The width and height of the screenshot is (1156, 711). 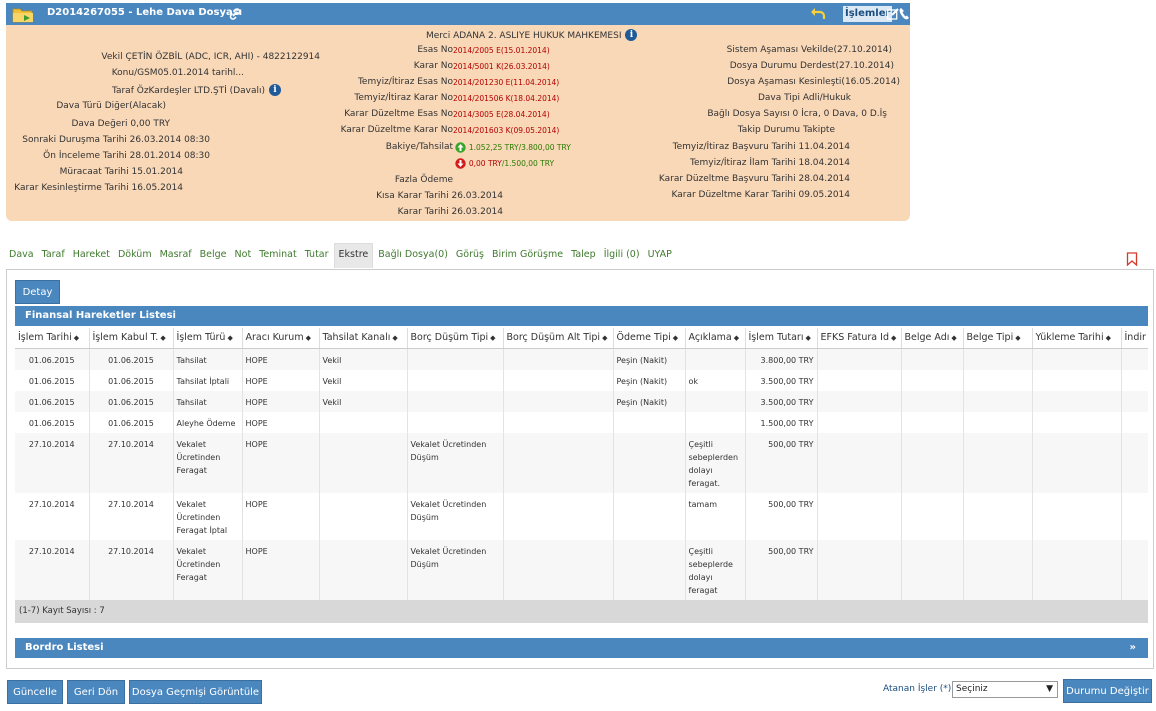 I want to click on tab-birim-gorusme: Birim Görüşme, so click(x=527, y=255).